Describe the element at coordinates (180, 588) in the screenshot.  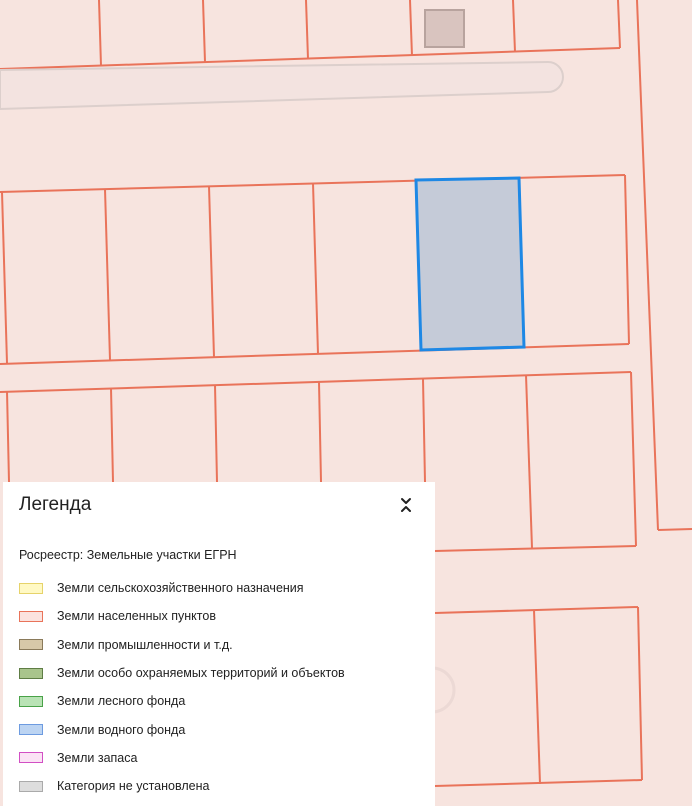
I see `legend-item-label: Земли сельскохозяйственного назначения` at that location.